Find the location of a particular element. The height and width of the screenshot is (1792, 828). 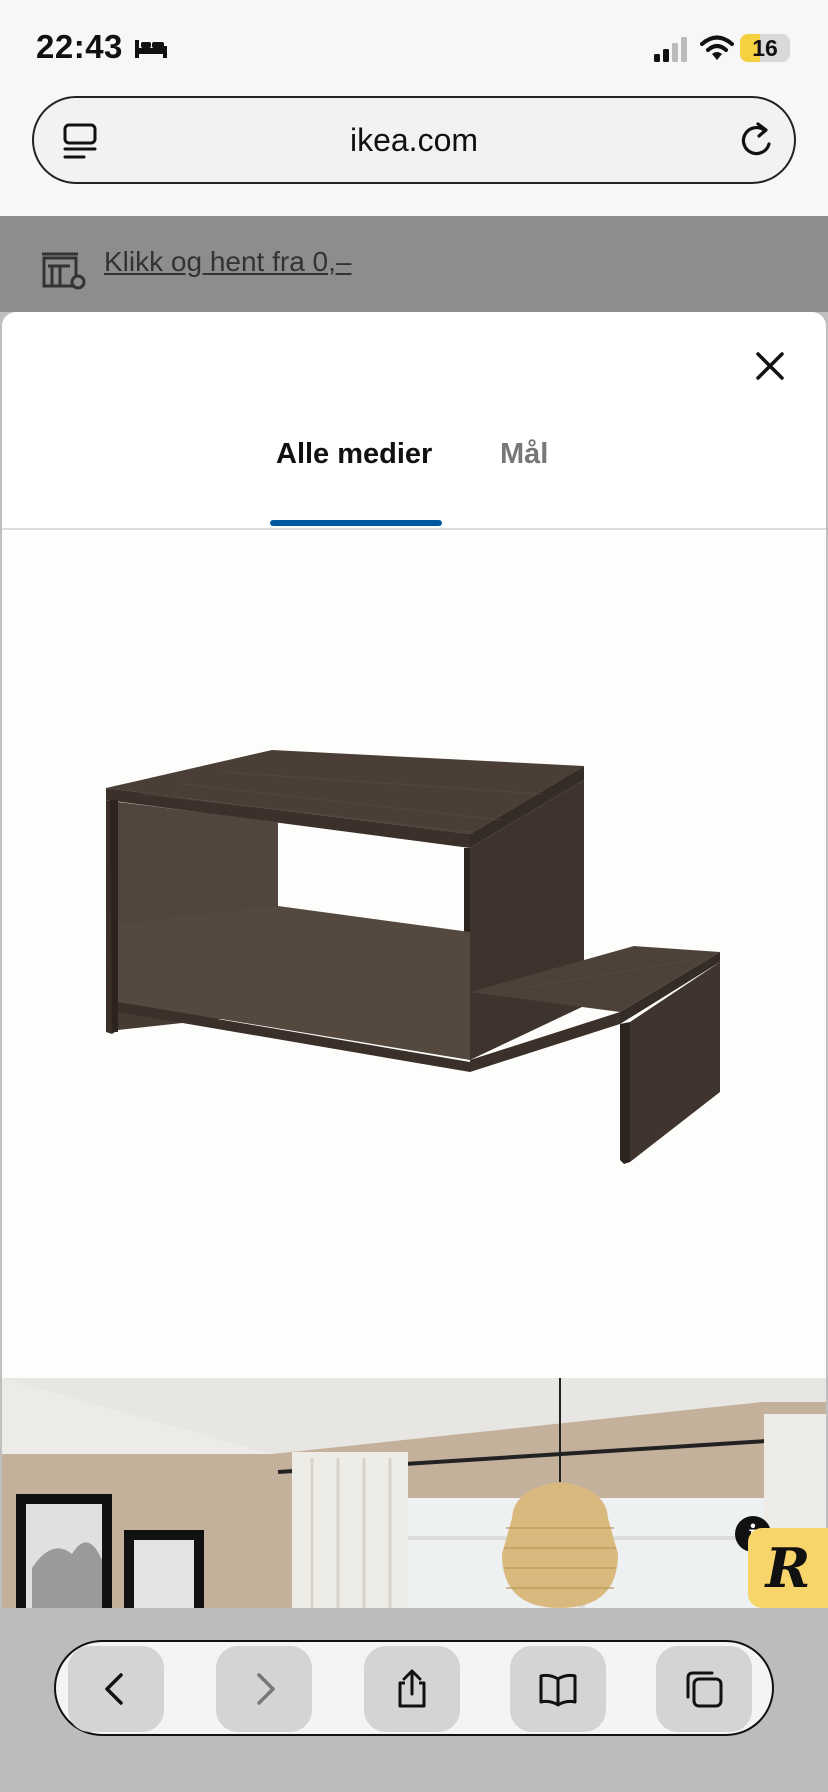

url-text: ikea.com is located at coordinates (414, 140).